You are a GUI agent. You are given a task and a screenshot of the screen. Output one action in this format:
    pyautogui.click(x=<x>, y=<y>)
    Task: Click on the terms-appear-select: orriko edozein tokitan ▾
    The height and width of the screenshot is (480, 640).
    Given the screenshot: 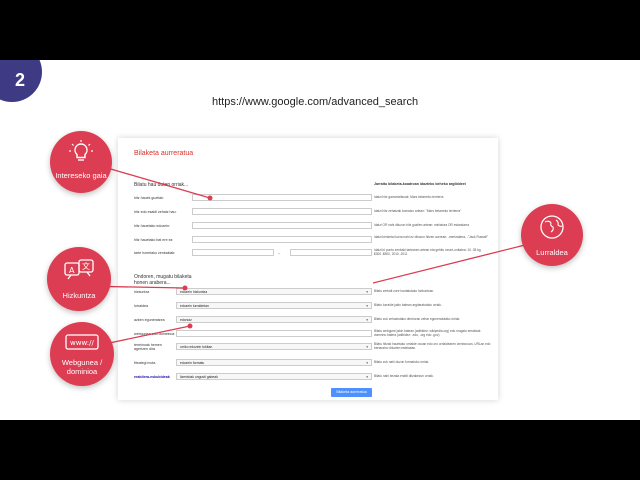 What is the action you would take?
    pyautogui.click(x=274, y=346)
    